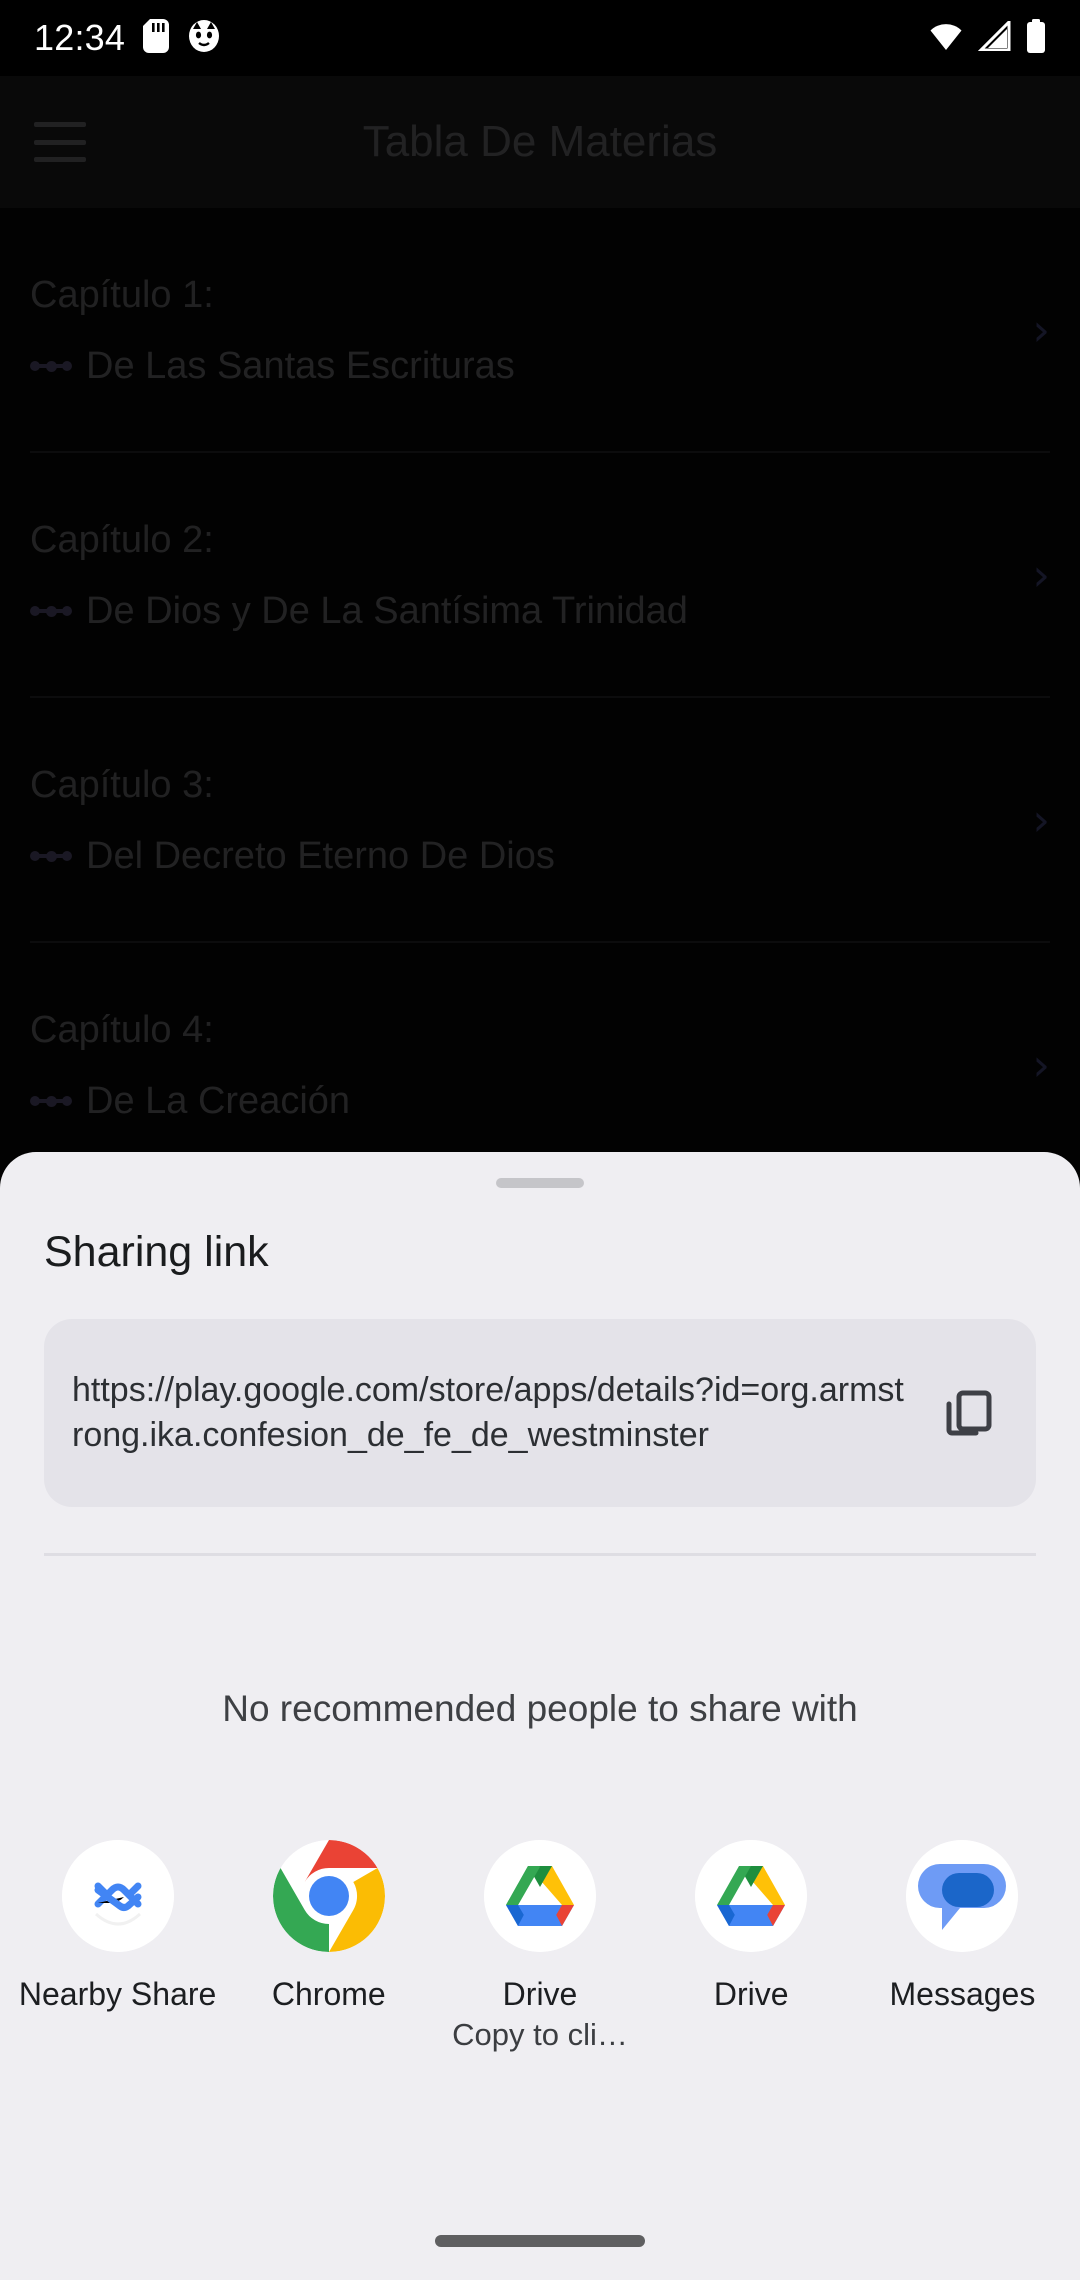 Image resolution: width=1080 pixels, height=2280 pixels. I want to click on share-target-label: Nearby Share, so click(117, 1994).